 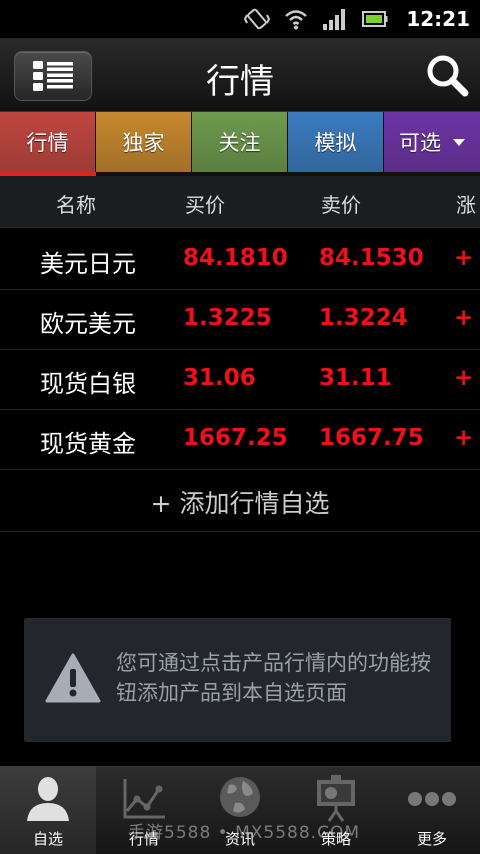 I want to click on tab-4: 可选, so click(x=432, y=142).